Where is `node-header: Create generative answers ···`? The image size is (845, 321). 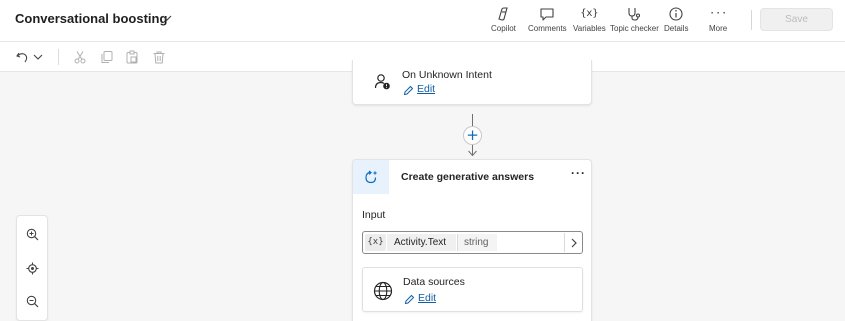 node-header: Create generative answers ··· is located at coordinates (472, 177).